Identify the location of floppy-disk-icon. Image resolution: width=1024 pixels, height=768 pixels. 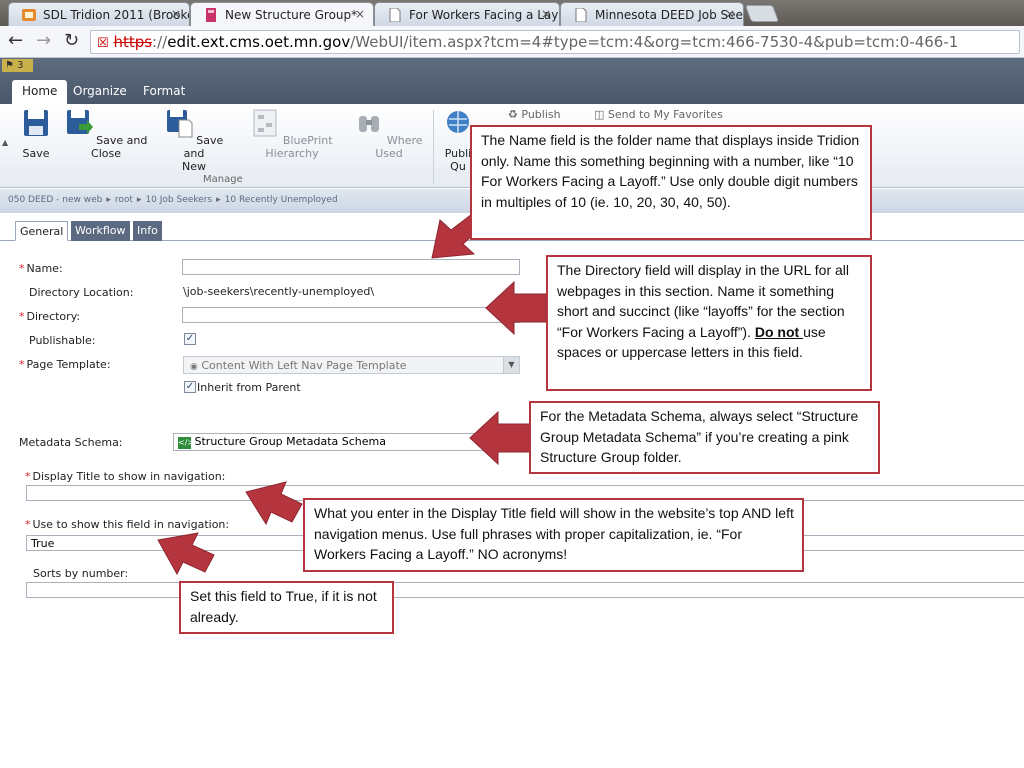
(36, 123).